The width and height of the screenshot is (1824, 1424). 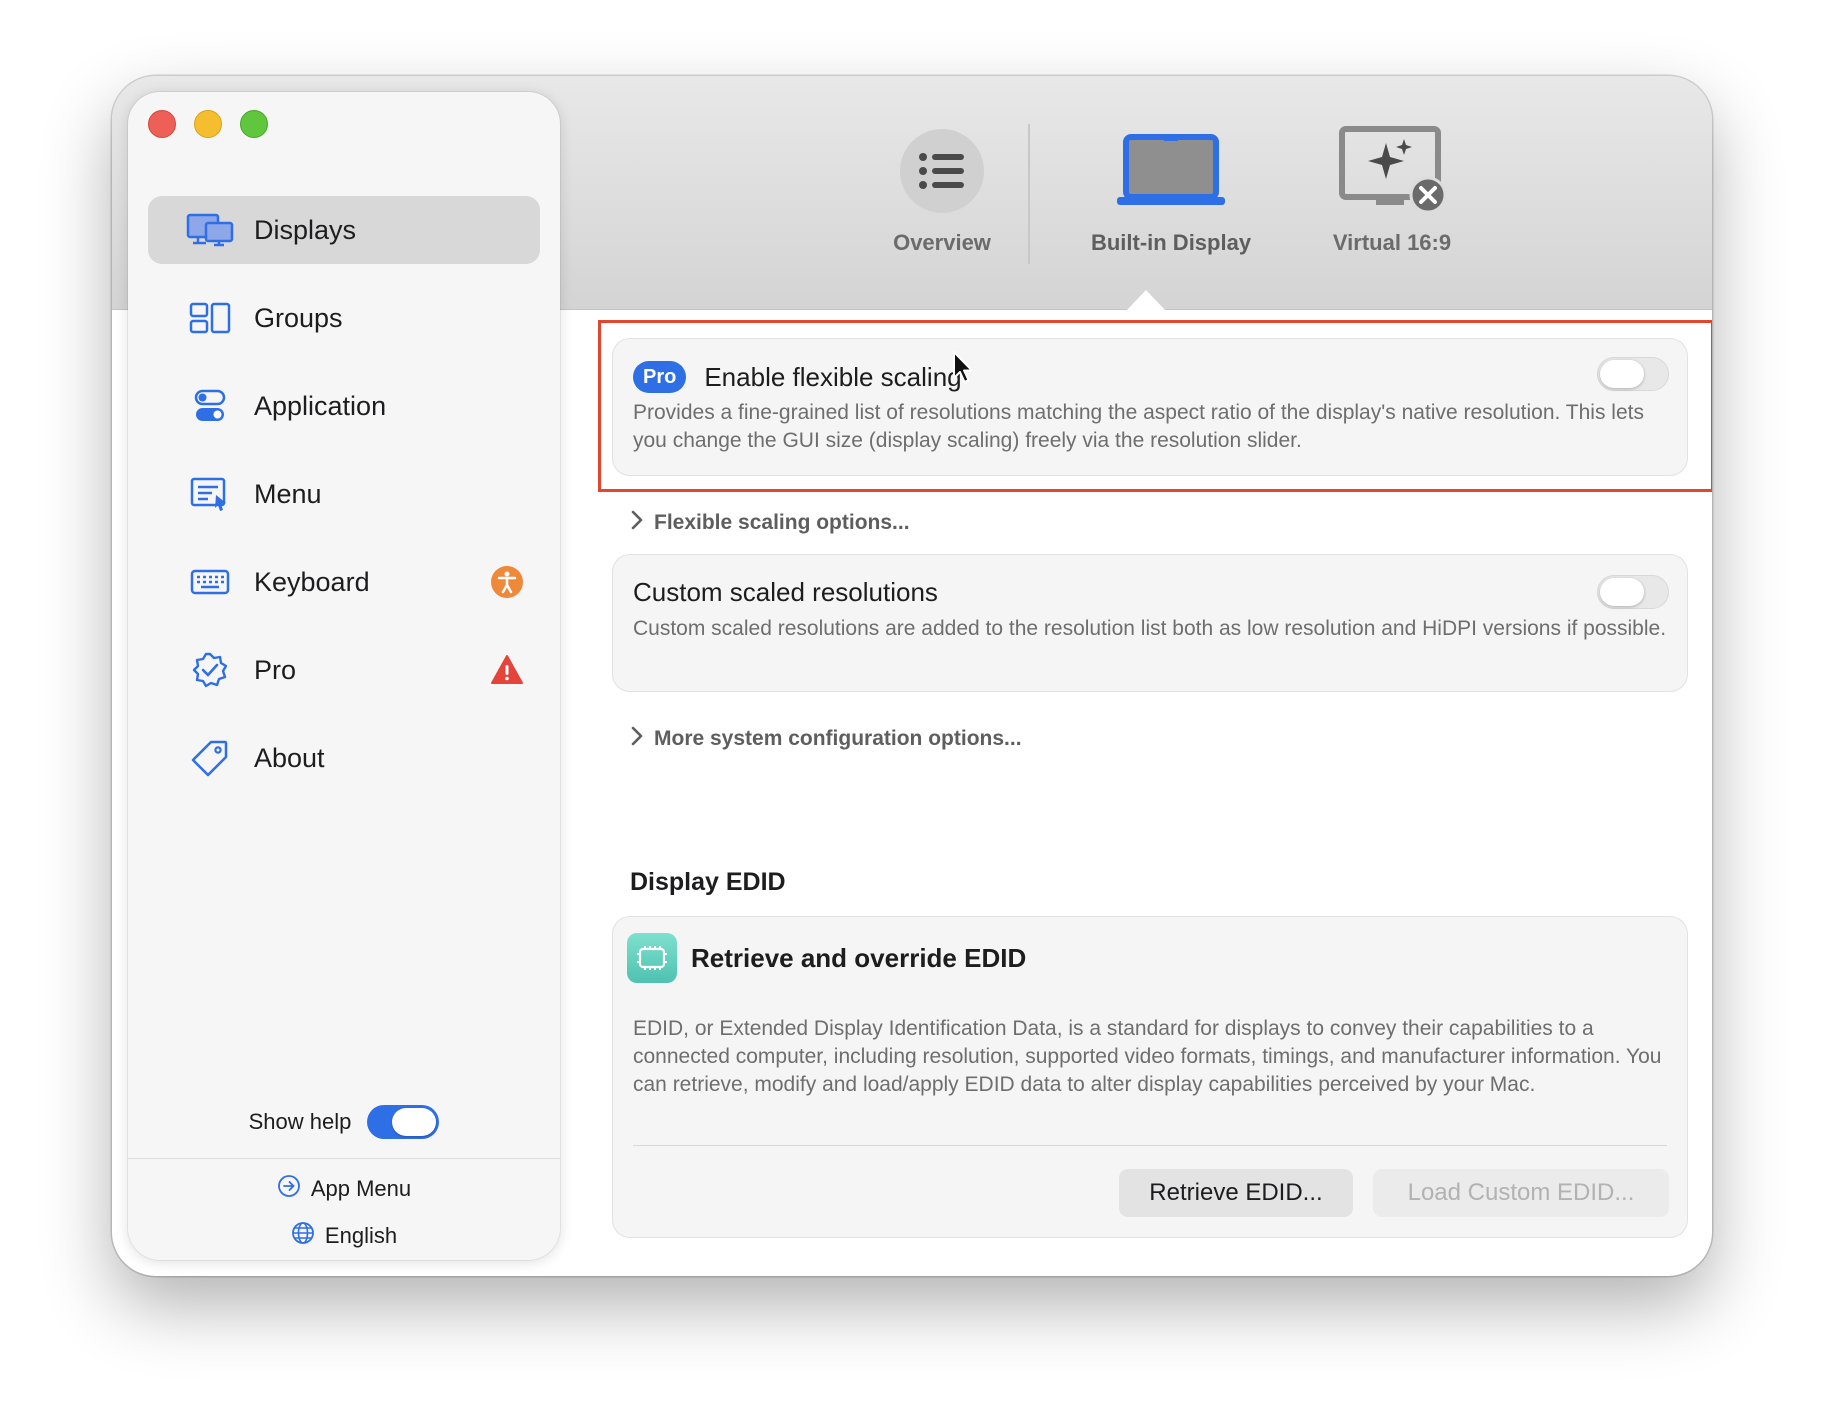 I want to click on tab-virtual-16-9: Virtual 16:9, so click(x=1392, y=186).